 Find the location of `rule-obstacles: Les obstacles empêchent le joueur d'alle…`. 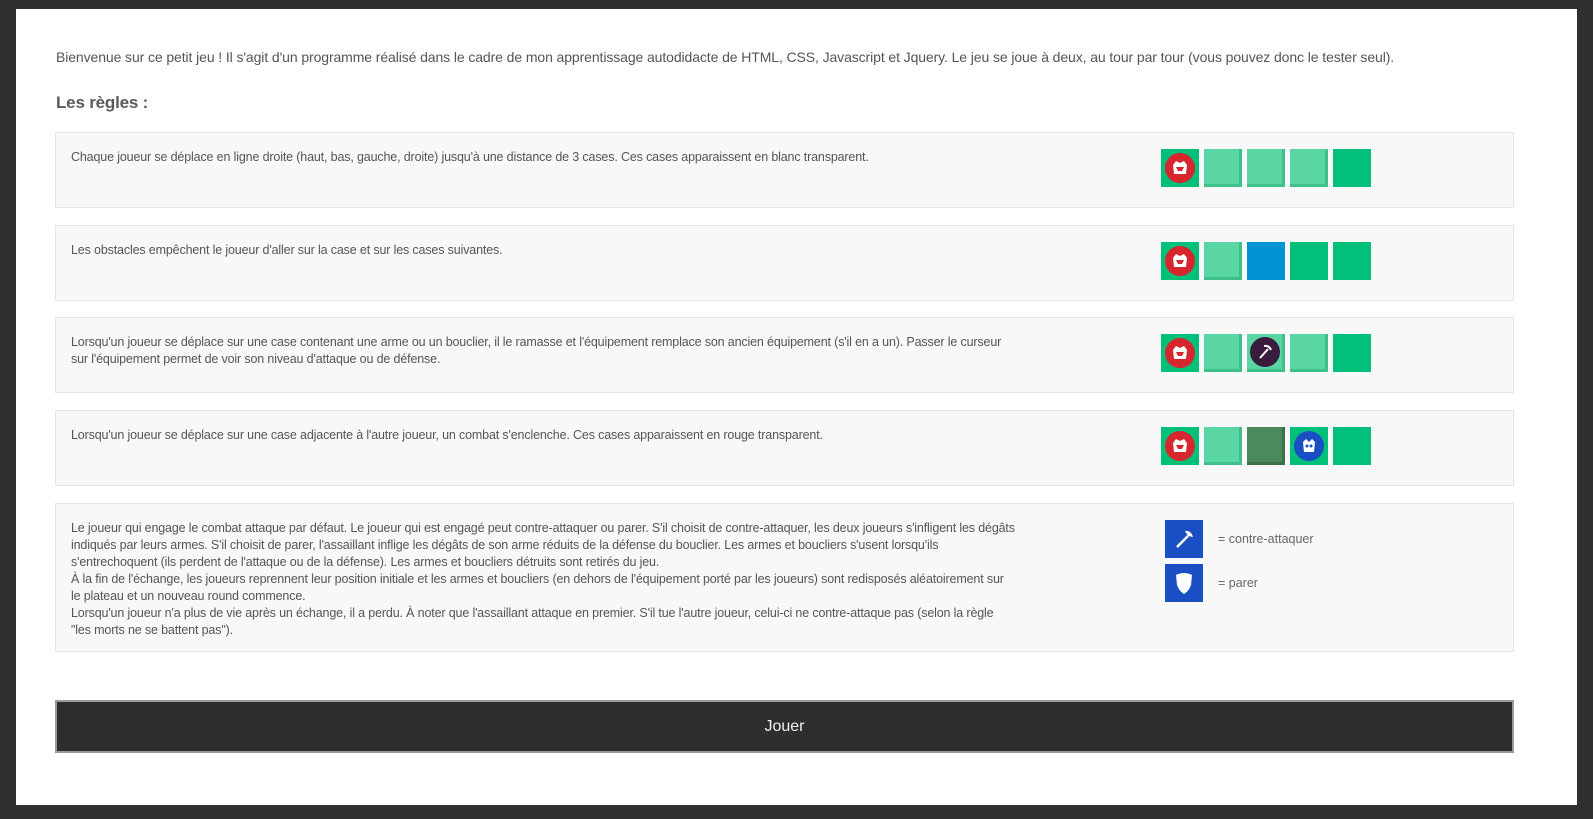

rule-obstacles: Les obstacles empêchent le joueur d'alle… is located at coordinates (784, 263).